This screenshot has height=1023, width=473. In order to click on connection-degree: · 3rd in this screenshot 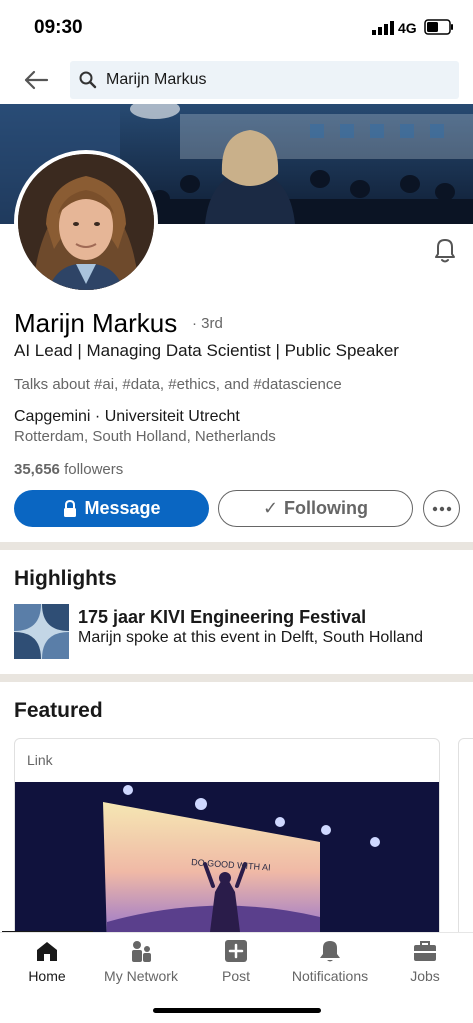, I will do `click(207, 323)`.